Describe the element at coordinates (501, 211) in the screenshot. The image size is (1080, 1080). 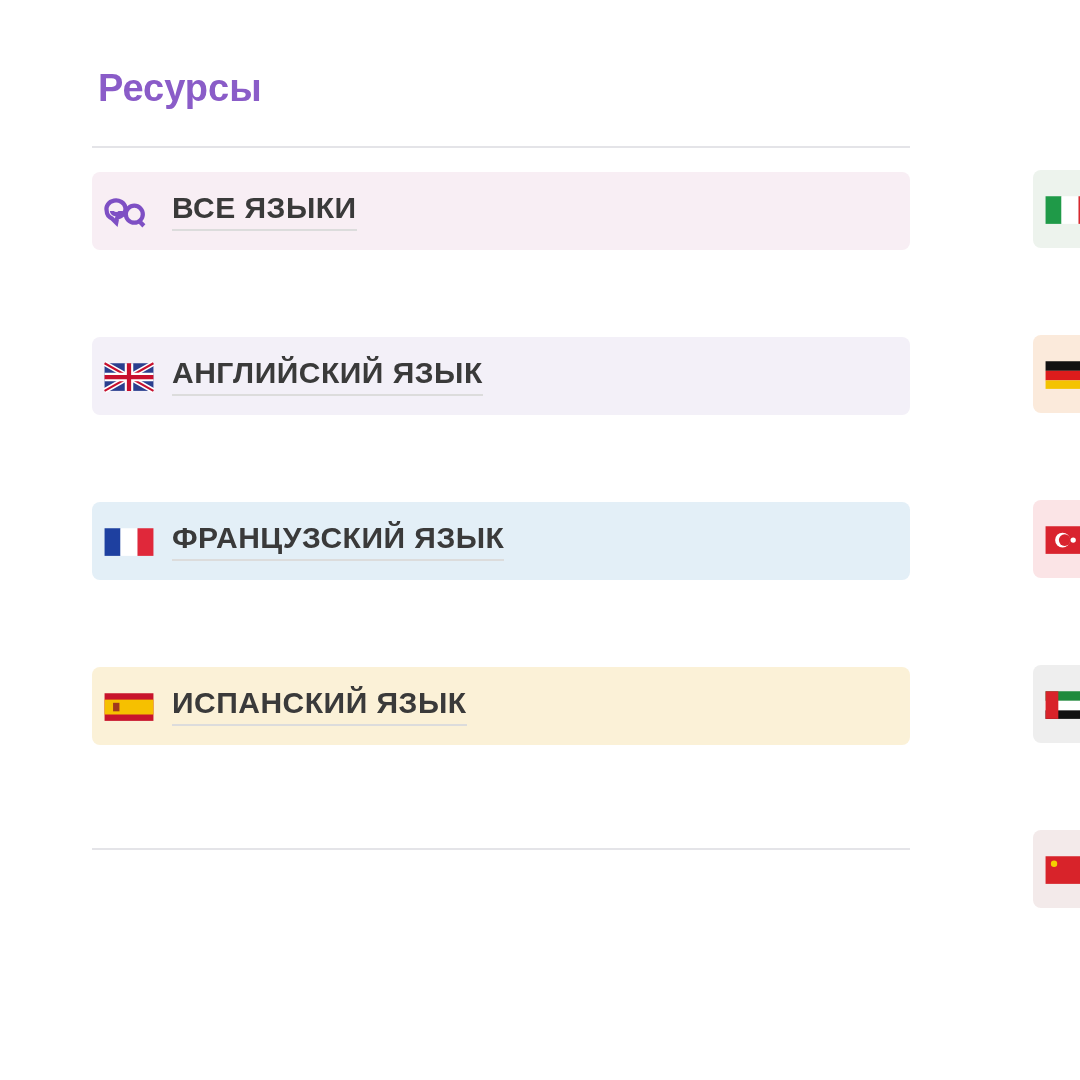
I see `language-link: ВСЕ ЯЗЫКИ` at that location.